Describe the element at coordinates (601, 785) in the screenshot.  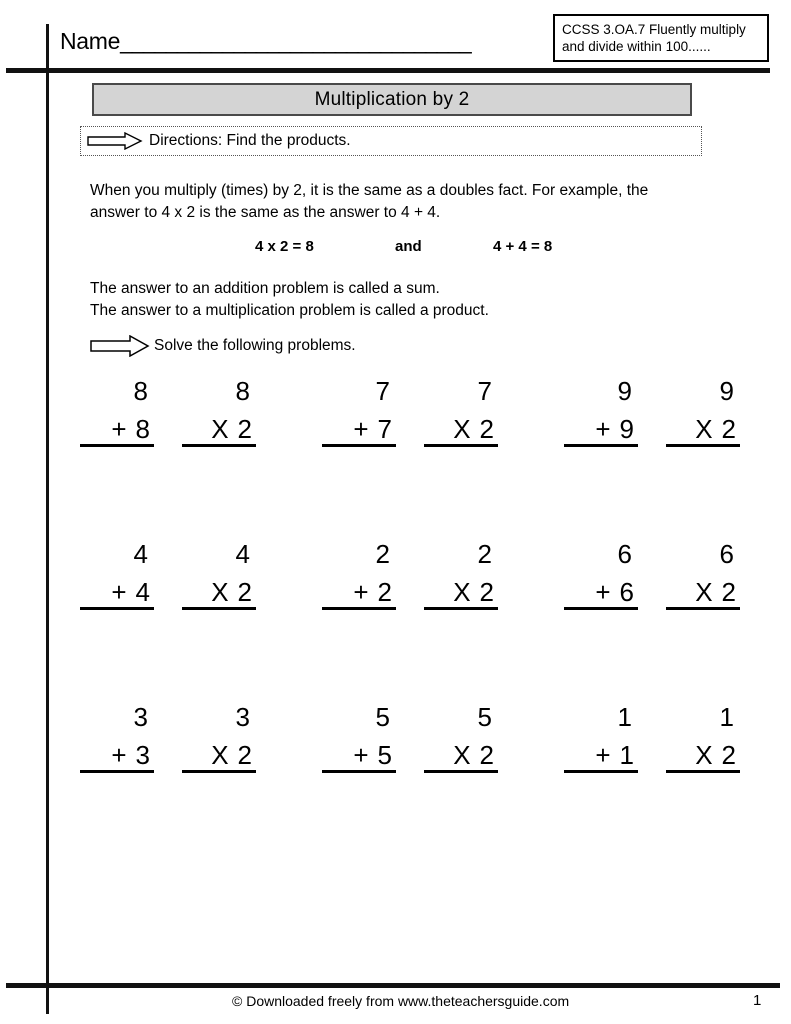
I see `problem-addition: 1 + 1` at that location.